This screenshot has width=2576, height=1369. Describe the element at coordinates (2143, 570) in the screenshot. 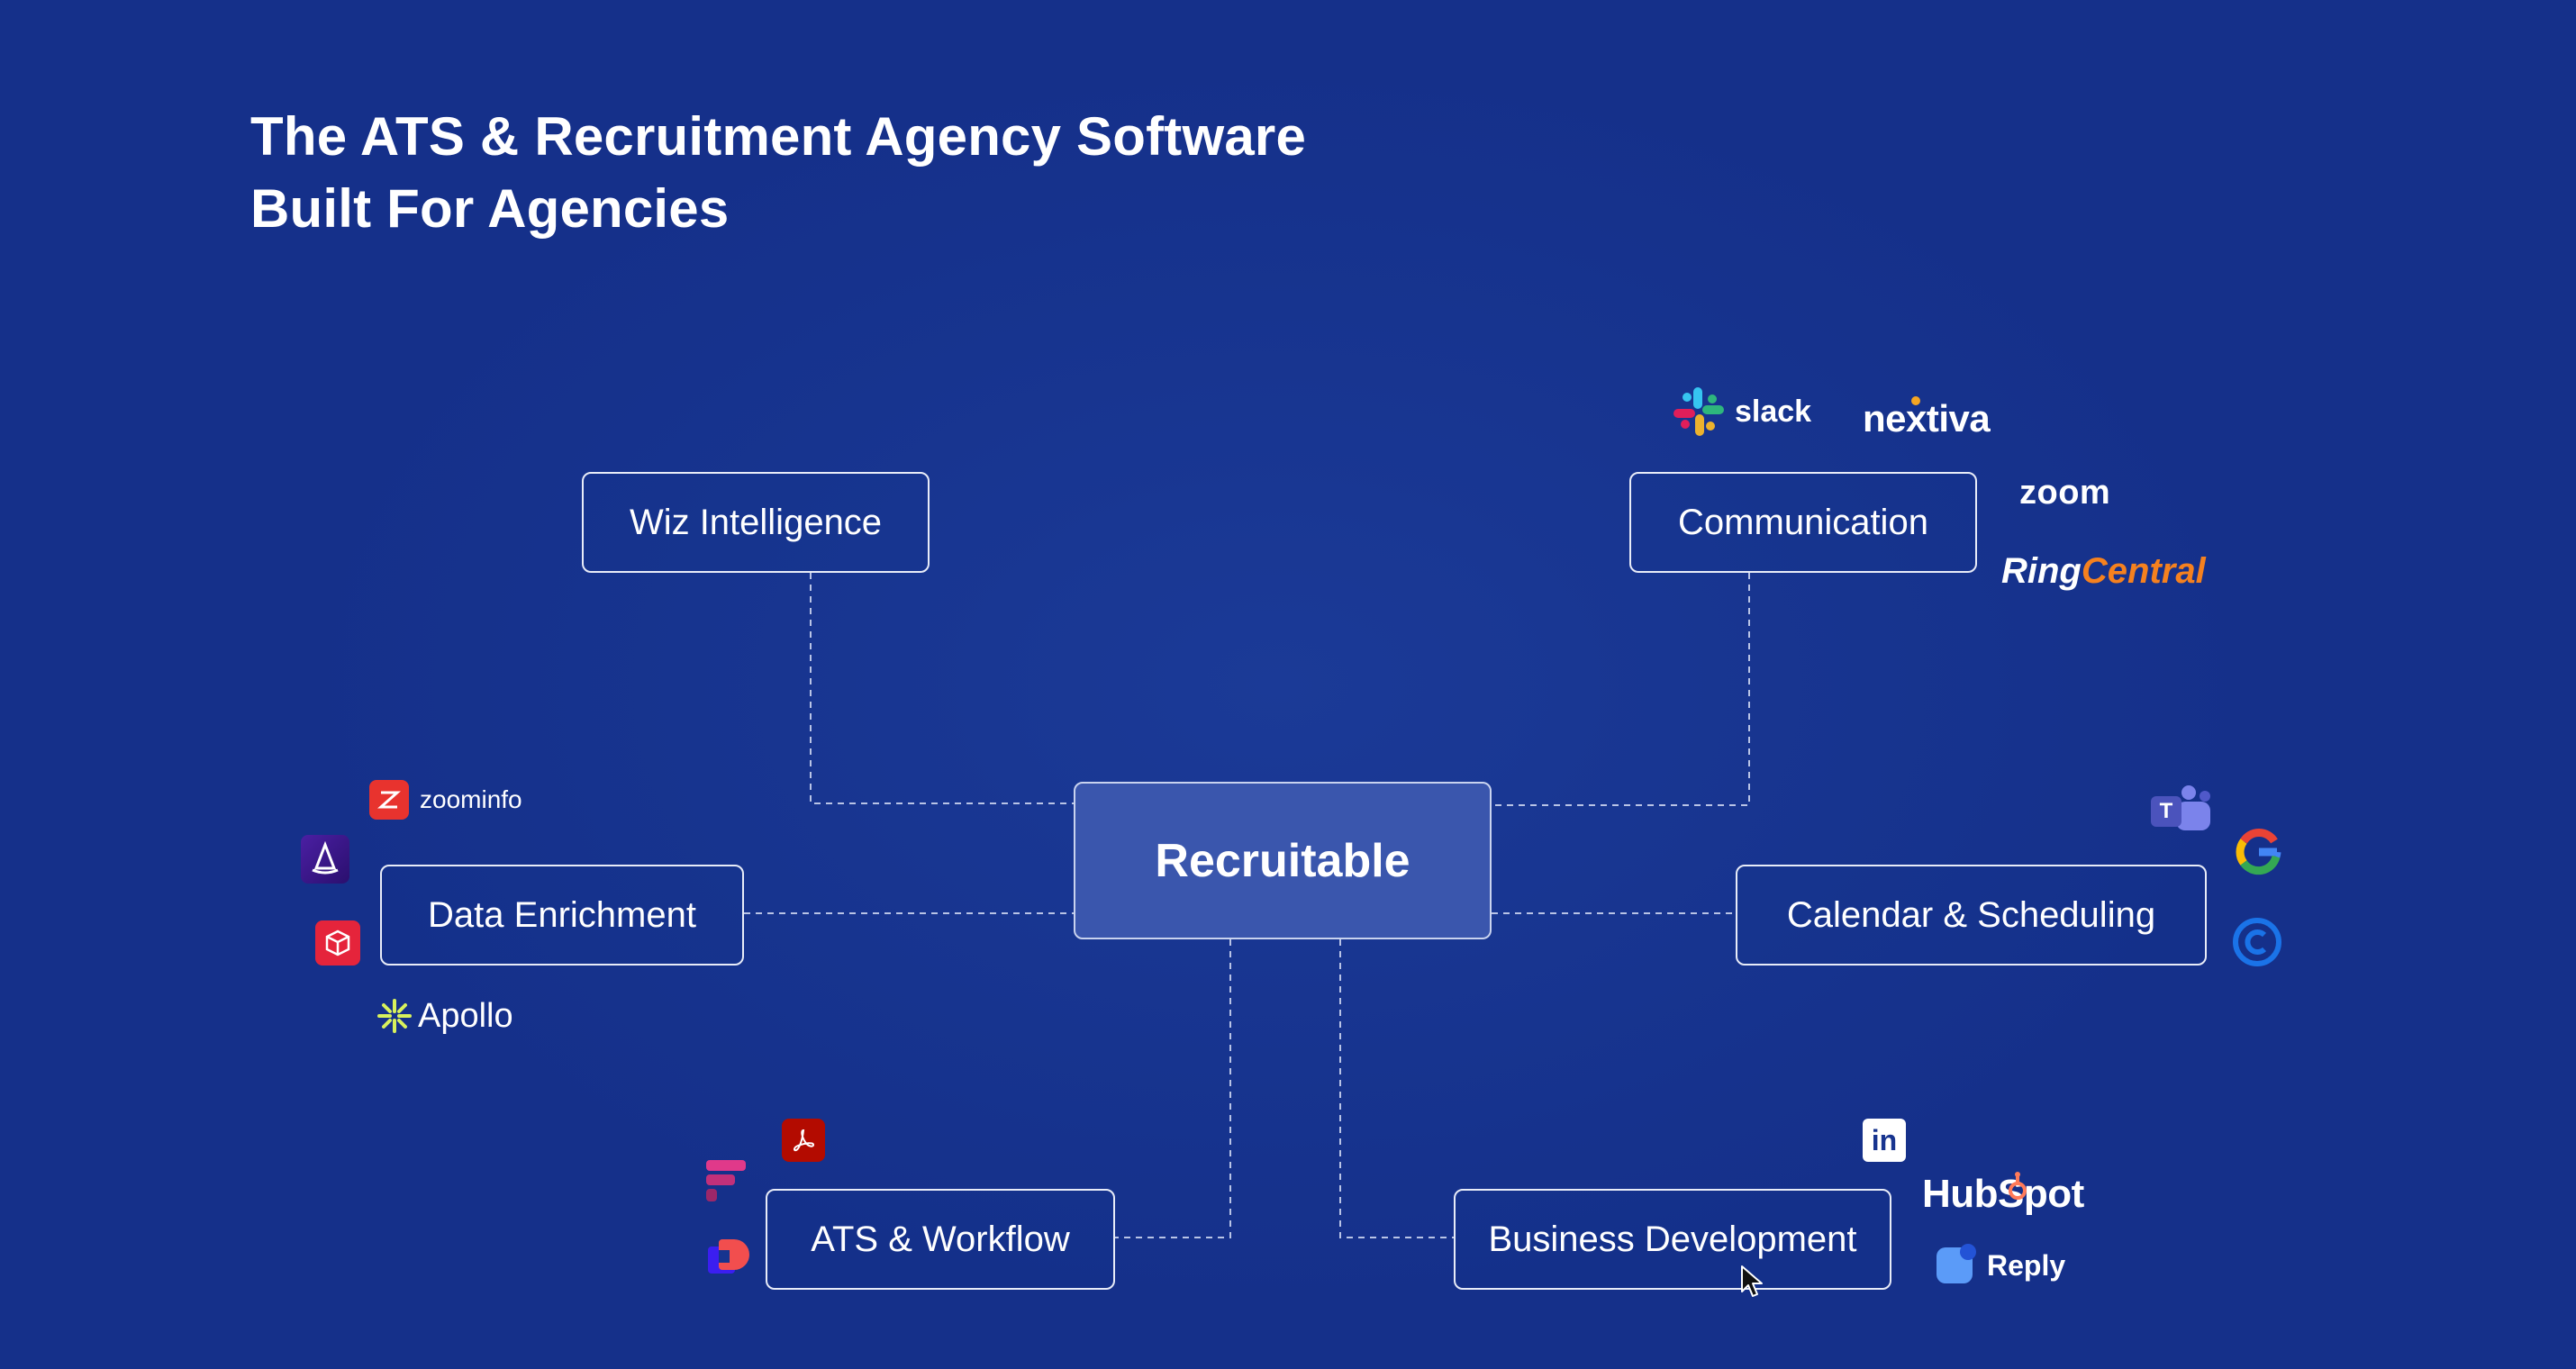

I see `ringcentral-central: Central` at that location.